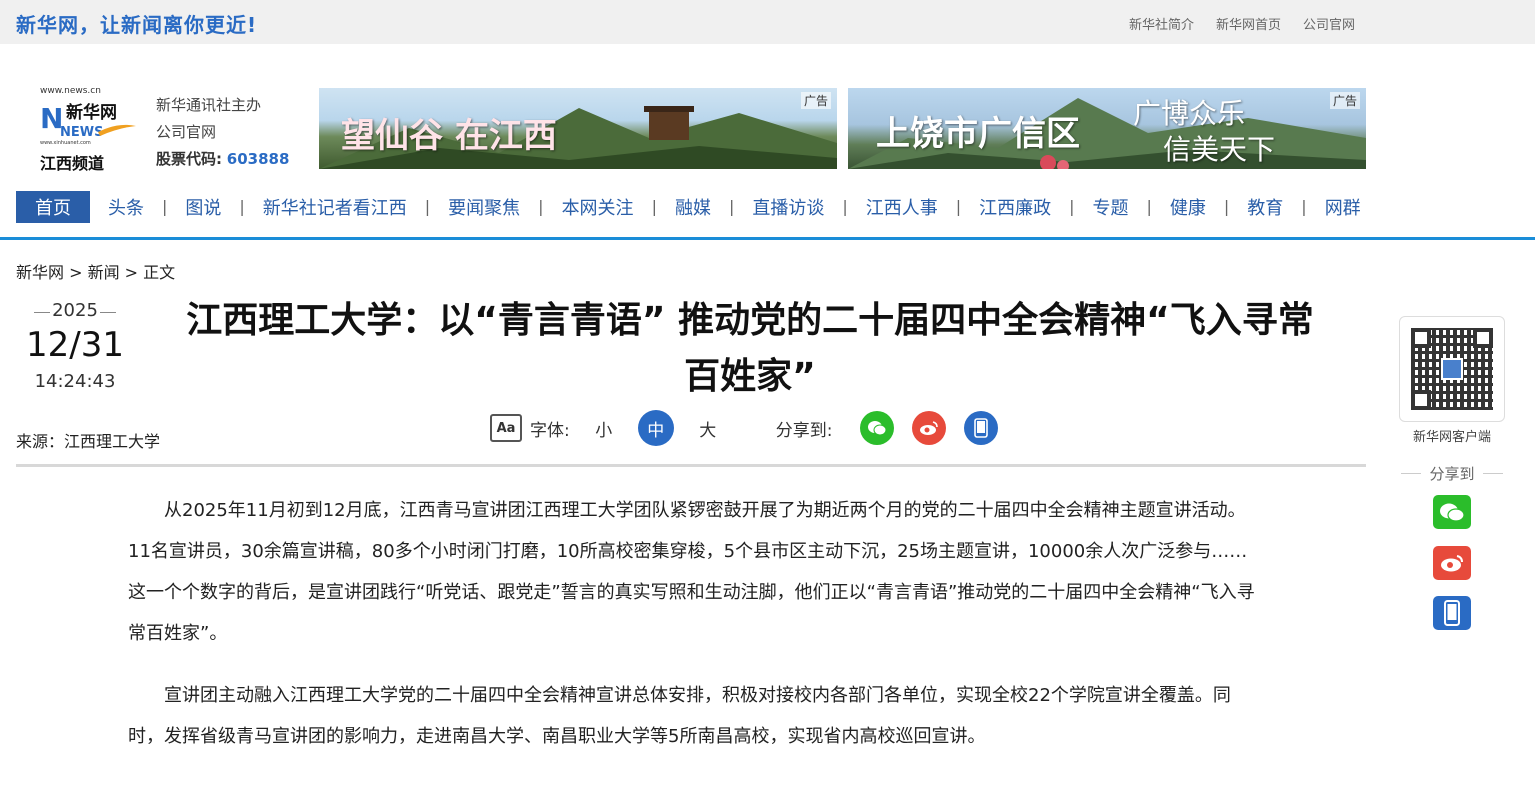 Image resolution: width=1535 pixels, height=795 pixels. Describe the element at coordinates (655, 428) in the screenshot. I see `font-size-medium-button: 中` at that location.